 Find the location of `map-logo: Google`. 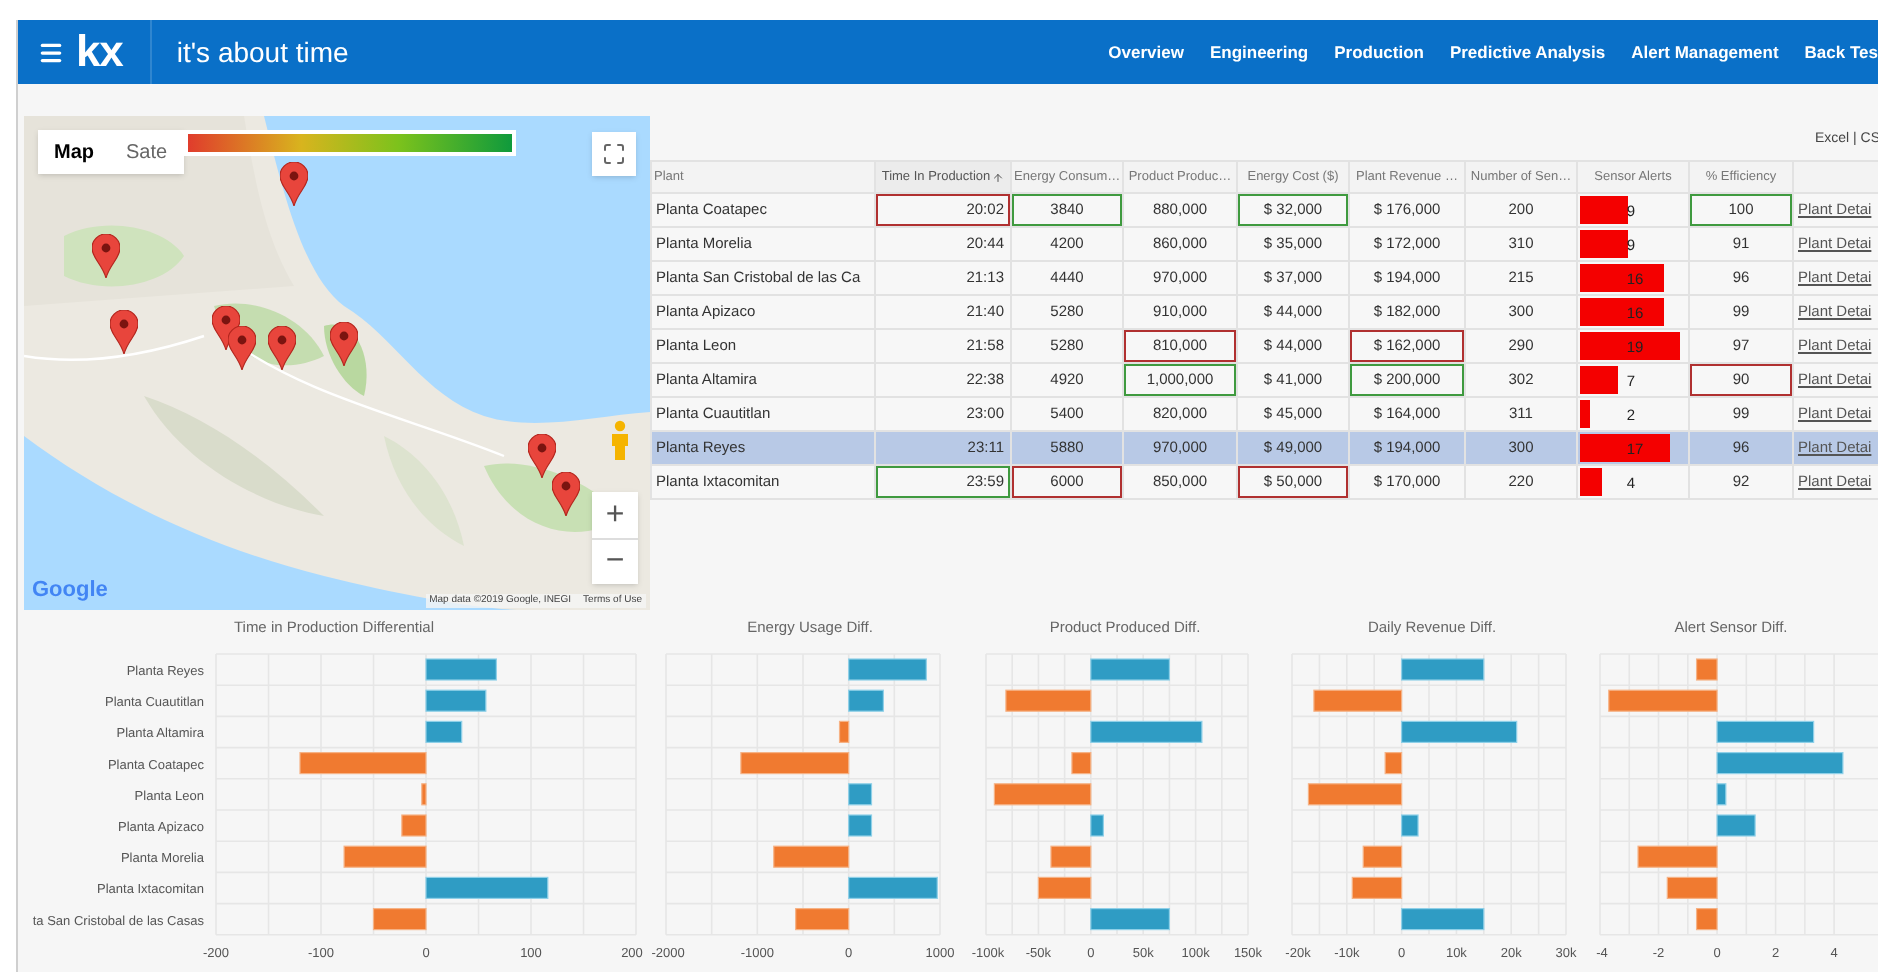

map-logo: Google is located at coordinates (70, 590).